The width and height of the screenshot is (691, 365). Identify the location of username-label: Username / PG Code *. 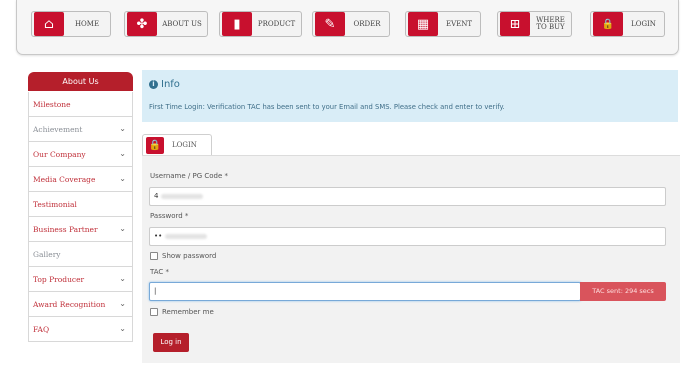
(189, 176).